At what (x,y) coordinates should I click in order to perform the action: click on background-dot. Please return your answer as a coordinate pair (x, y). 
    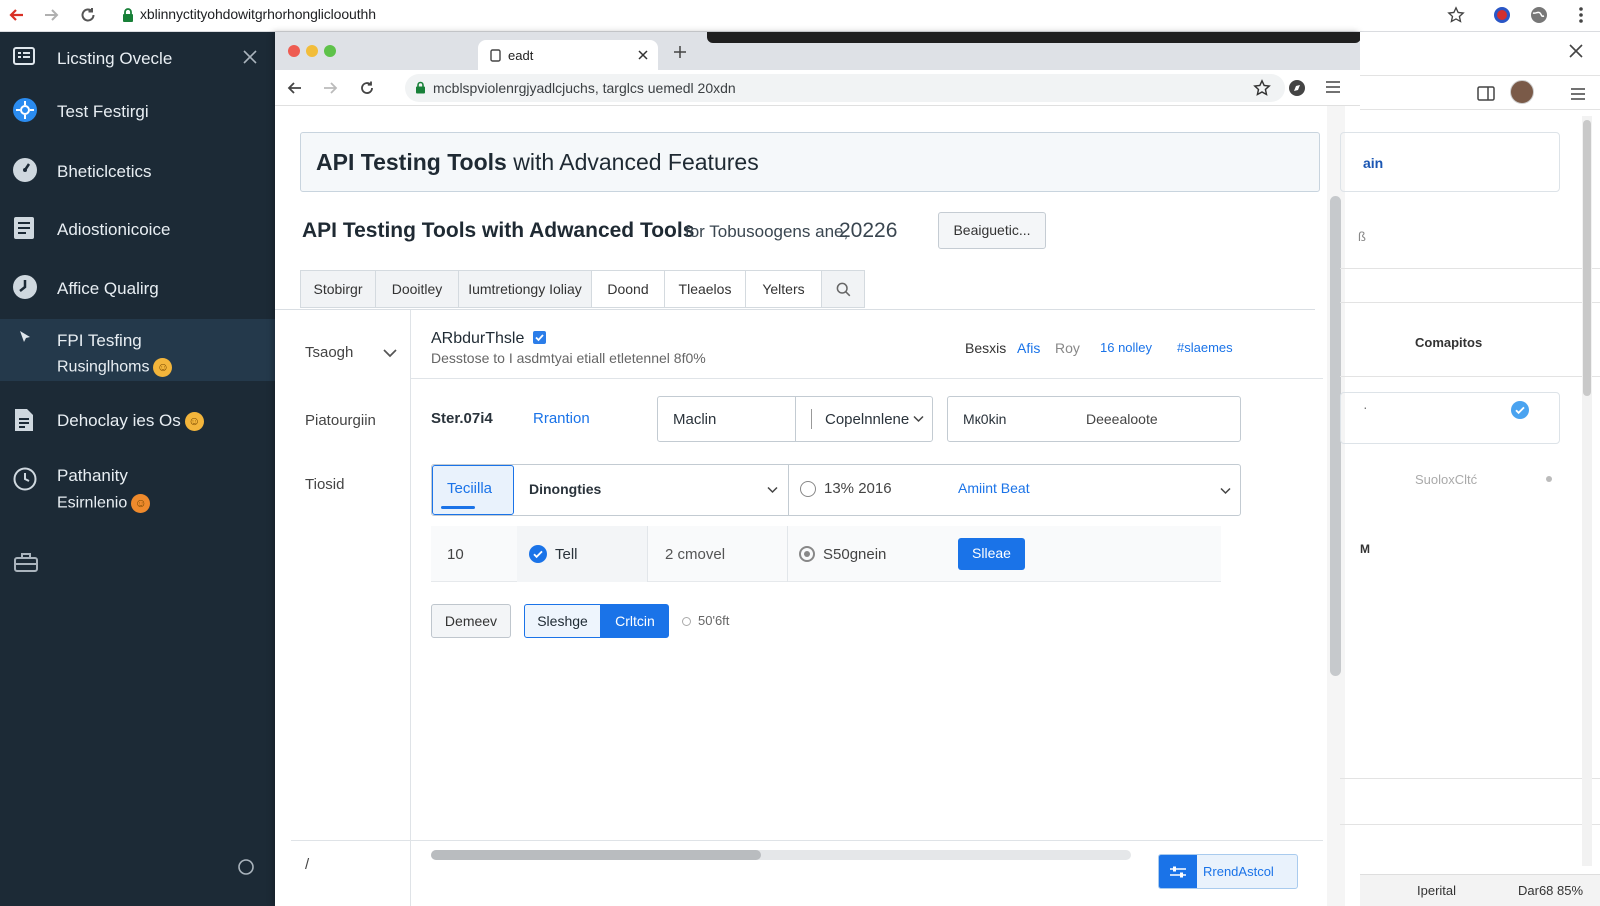
    Looking at the image, I should click on (1549, 479).